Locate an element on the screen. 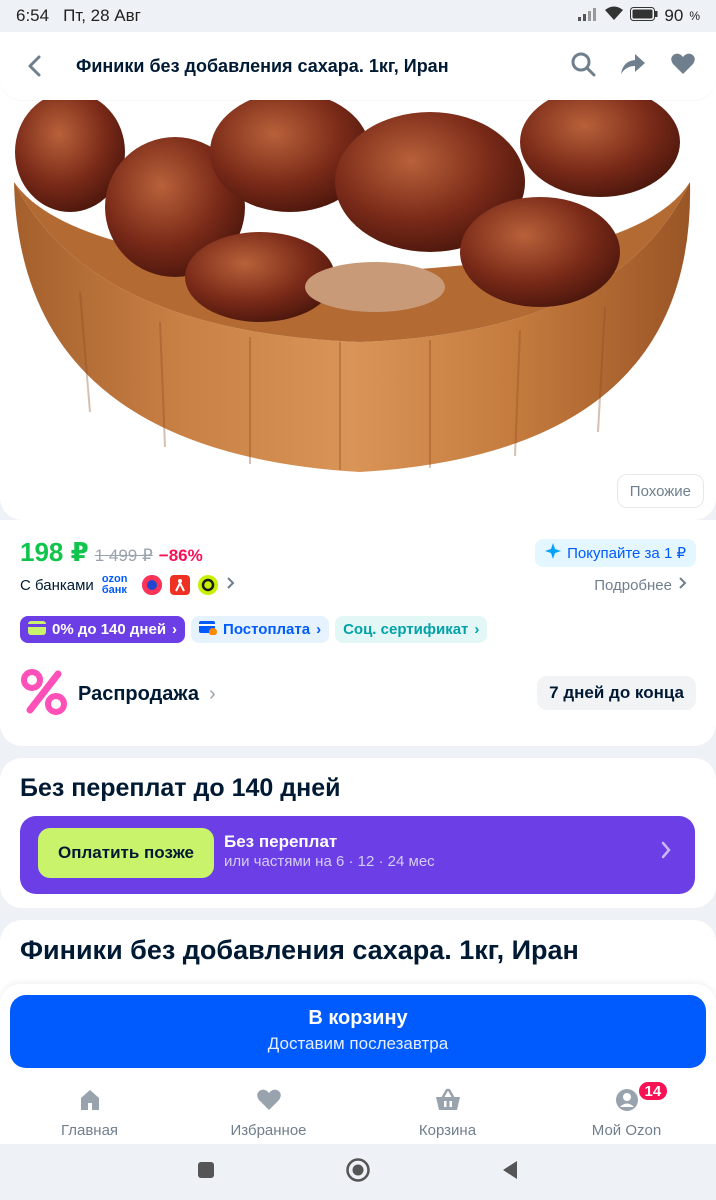 This screenshot has width=716, height=1200. page-title: Финики без добавления сахара. 1кг, Иран is located at coordinates (262, 65).